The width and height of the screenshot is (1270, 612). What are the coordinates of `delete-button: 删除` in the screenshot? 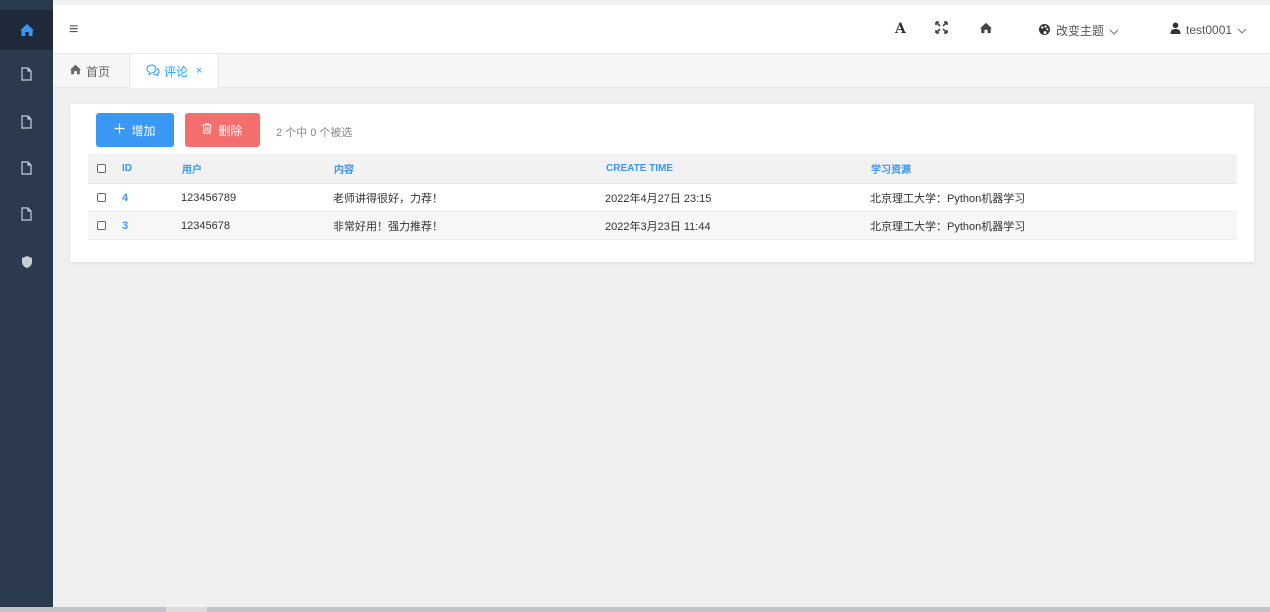 It's located at (222, 130).